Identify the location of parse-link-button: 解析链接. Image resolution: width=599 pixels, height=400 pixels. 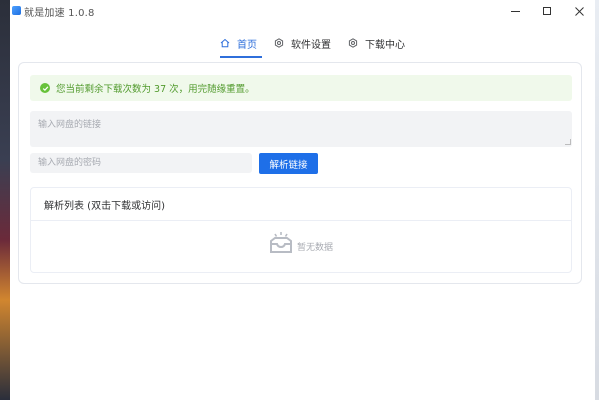
(288, 163).